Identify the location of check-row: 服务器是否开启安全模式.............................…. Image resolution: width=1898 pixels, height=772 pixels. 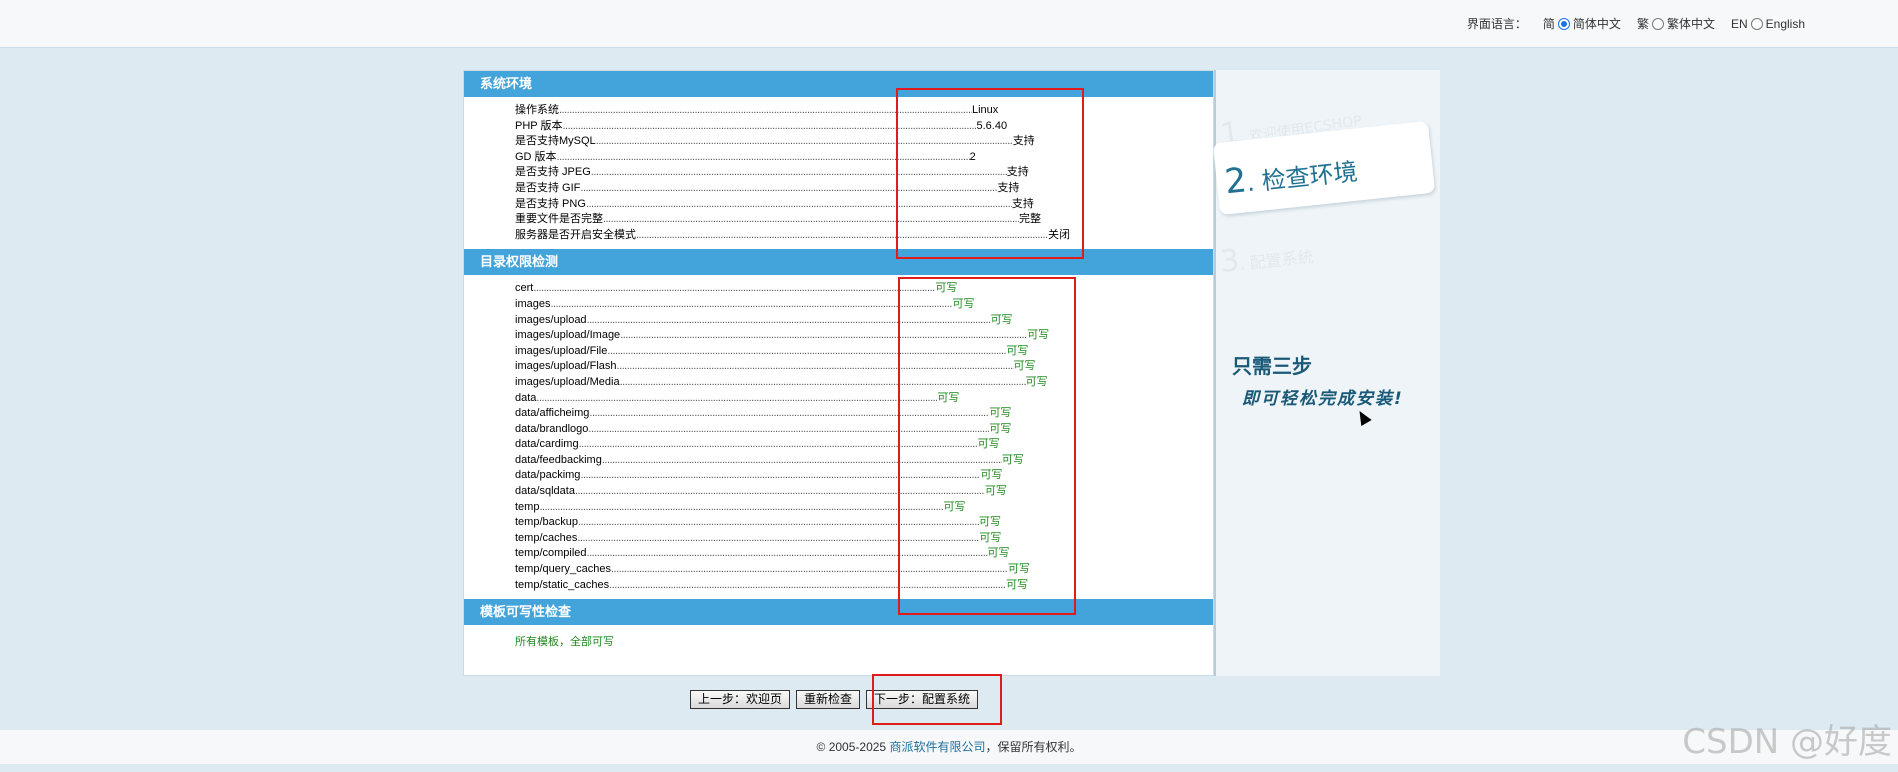
(864, 236).